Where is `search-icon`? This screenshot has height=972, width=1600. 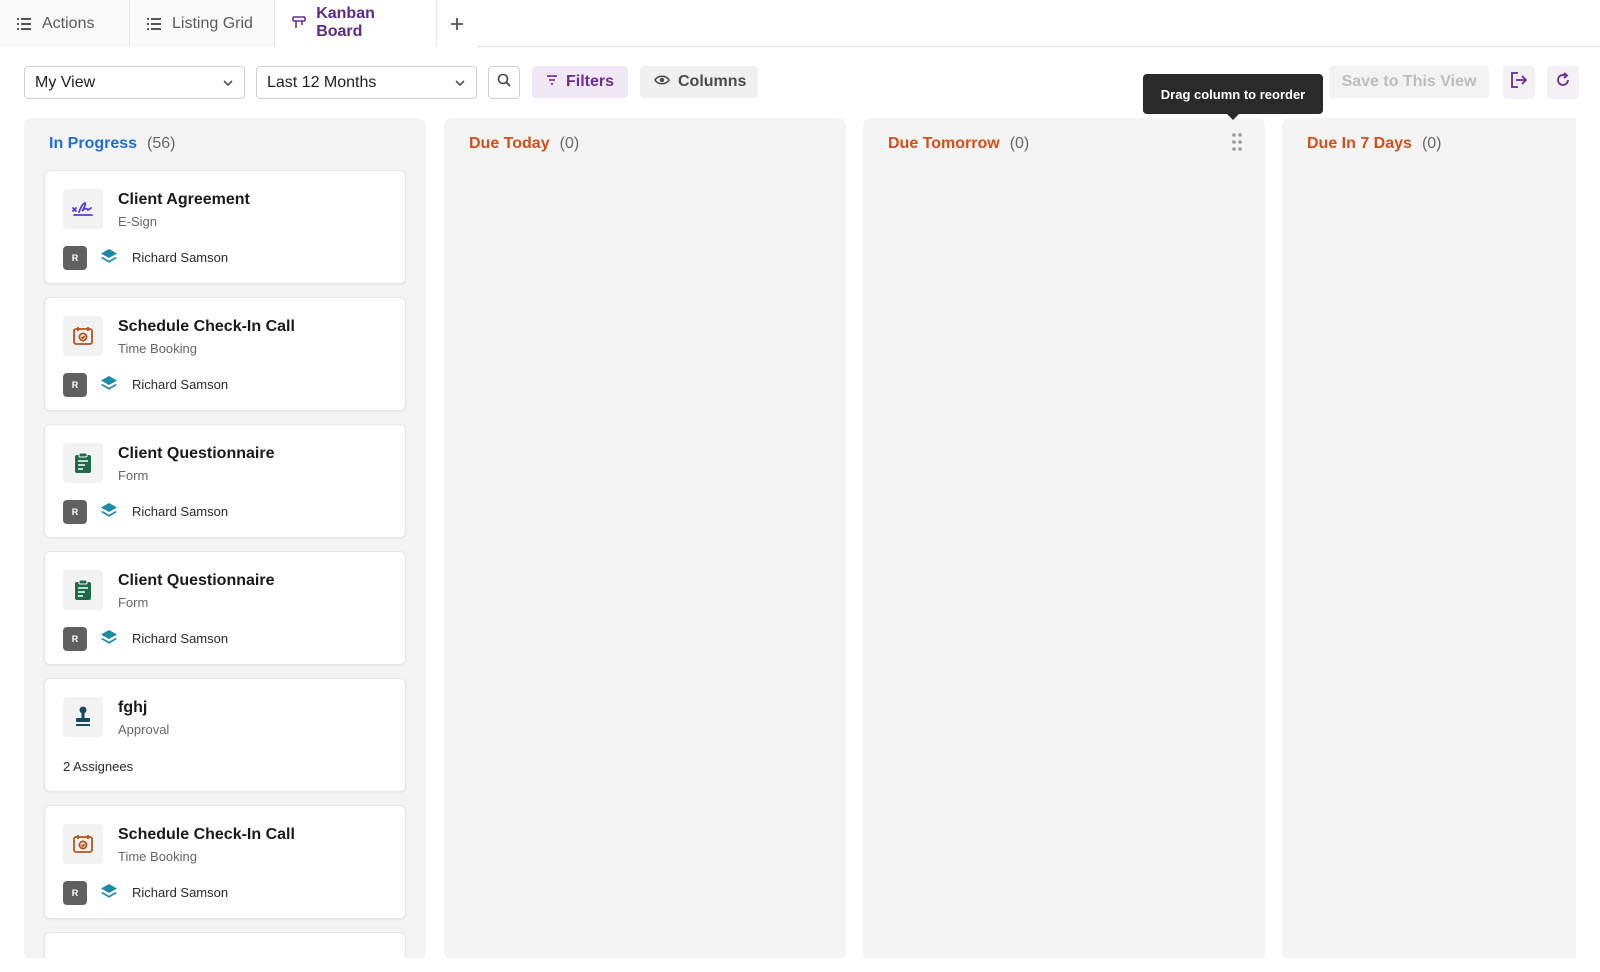
search-icon is located at coordinates (504, 82).